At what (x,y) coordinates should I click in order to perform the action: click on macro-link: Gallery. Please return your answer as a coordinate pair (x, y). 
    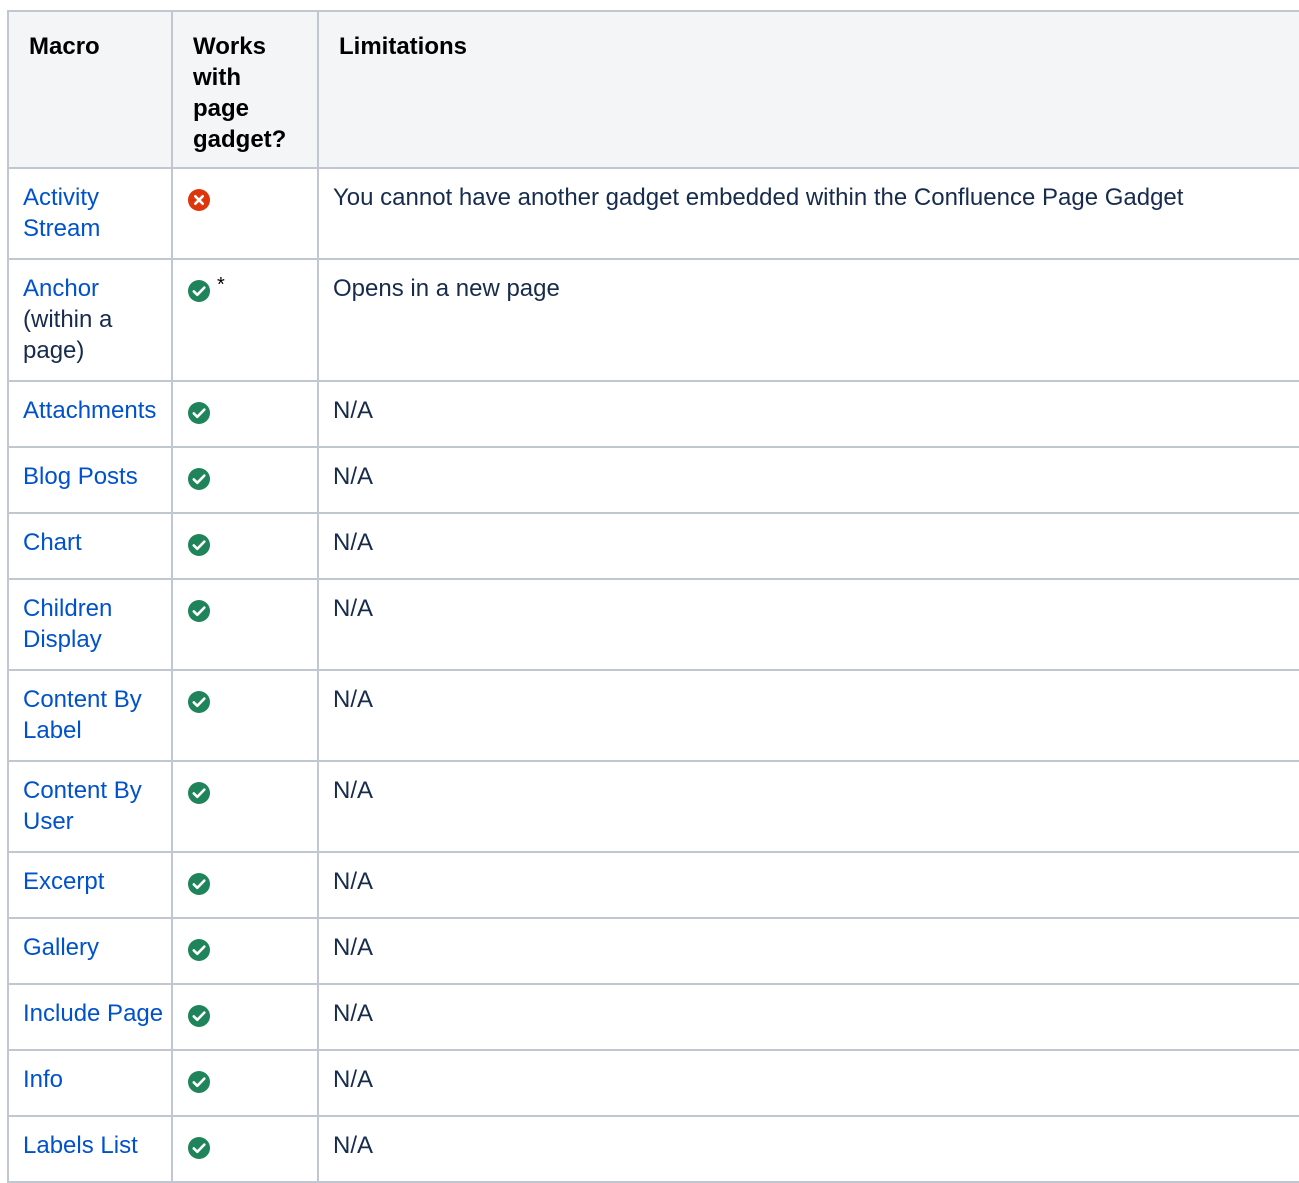
    Looking at the image, I should click on (61, 947).